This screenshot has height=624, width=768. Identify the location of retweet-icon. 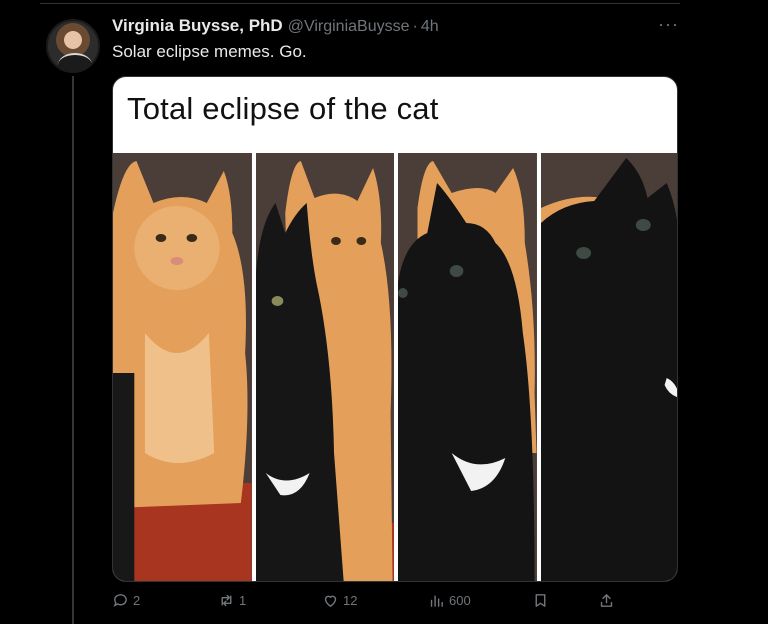
(226, 600).